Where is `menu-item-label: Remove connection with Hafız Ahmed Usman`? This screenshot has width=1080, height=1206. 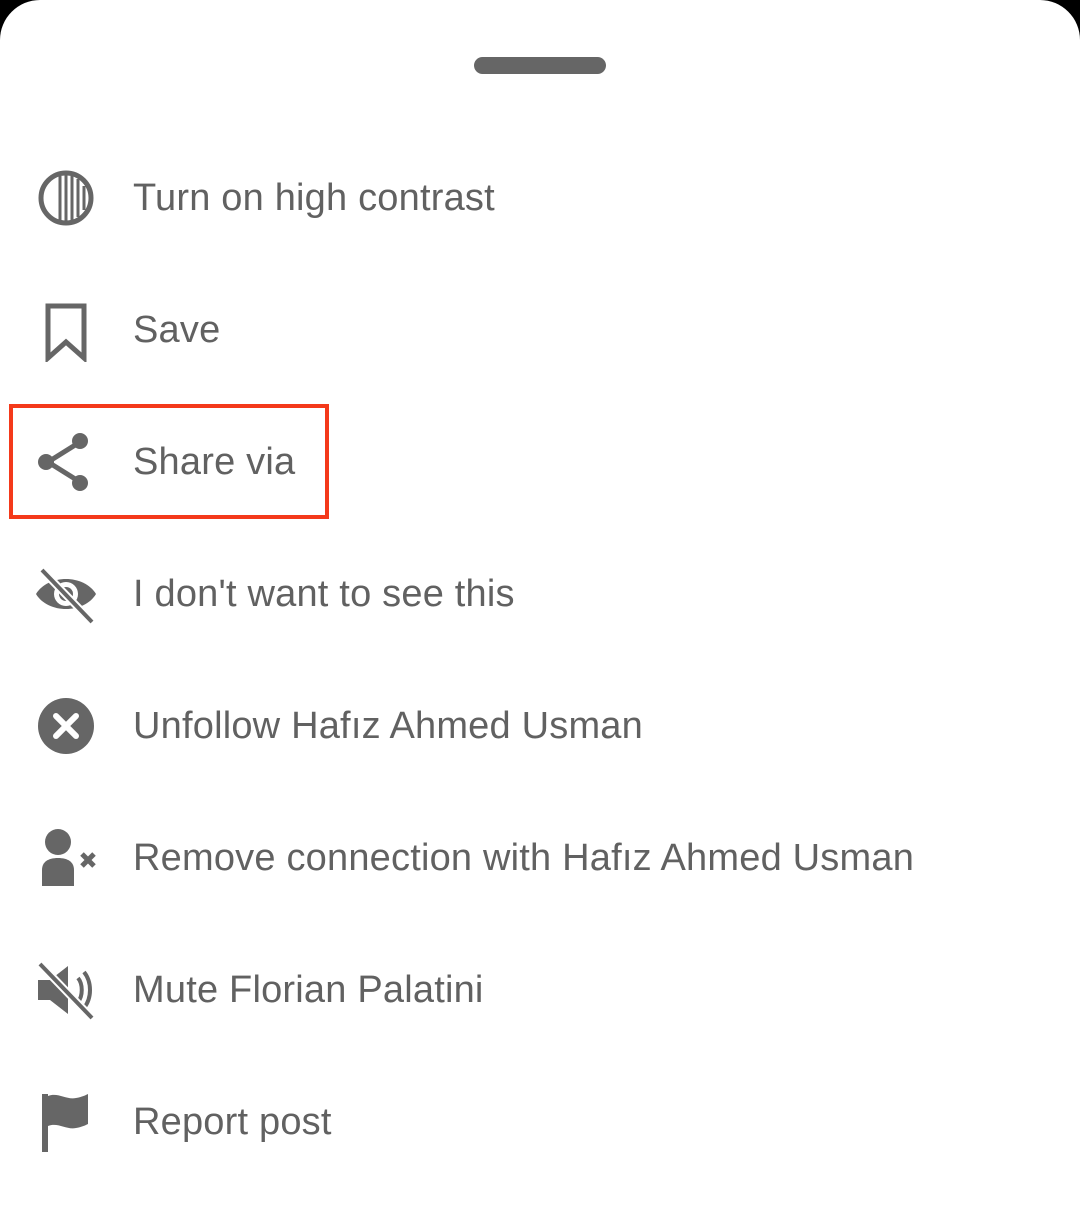
menu-item-label: Remove connection with Hafız Ahmed Usman is located at coordinates (524, 858).